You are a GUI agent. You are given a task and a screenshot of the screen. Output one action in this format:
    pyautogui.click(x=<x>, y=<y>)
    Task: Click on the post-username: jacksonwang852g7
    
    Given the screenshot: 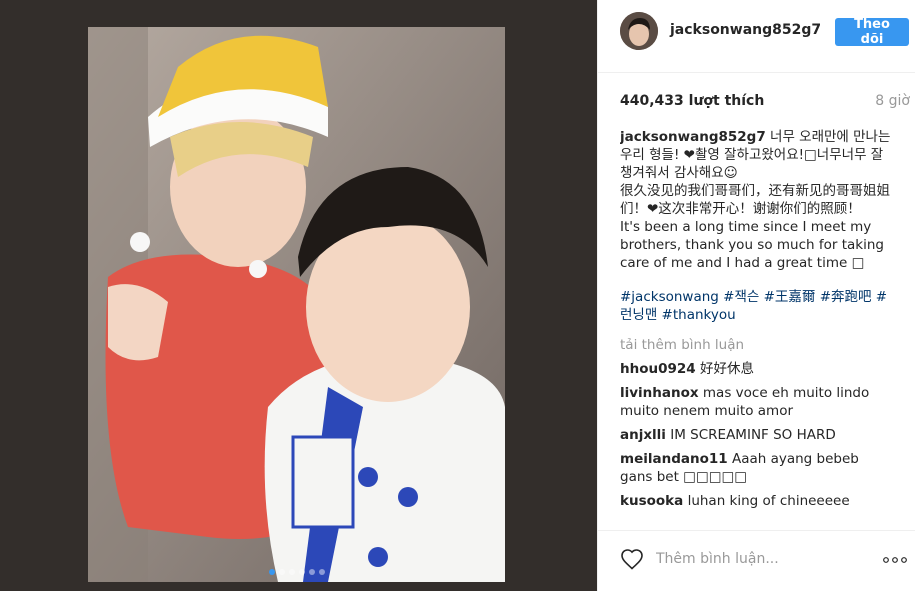 What is the action you would take?
    pyautogui.click(x=745, y=30)
    